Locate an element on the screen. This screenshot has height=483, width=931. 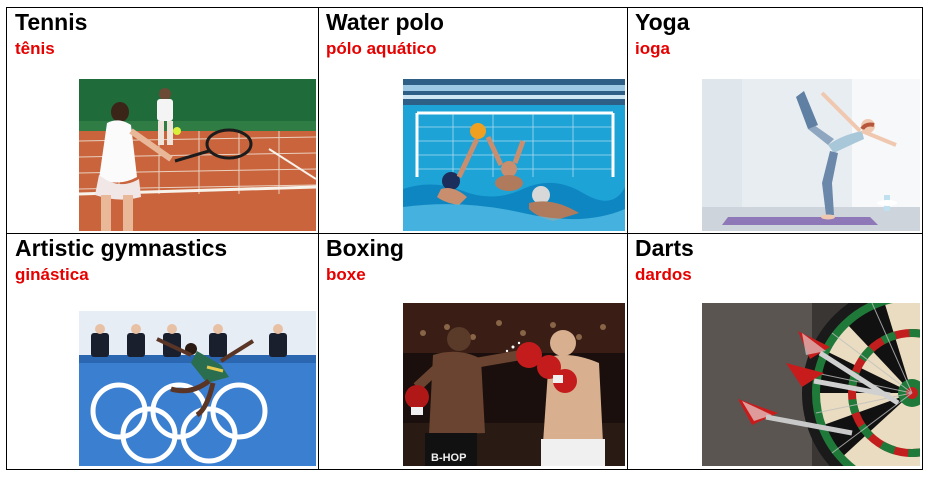
sport-title: Tennis is located at coordinates (51, 22).